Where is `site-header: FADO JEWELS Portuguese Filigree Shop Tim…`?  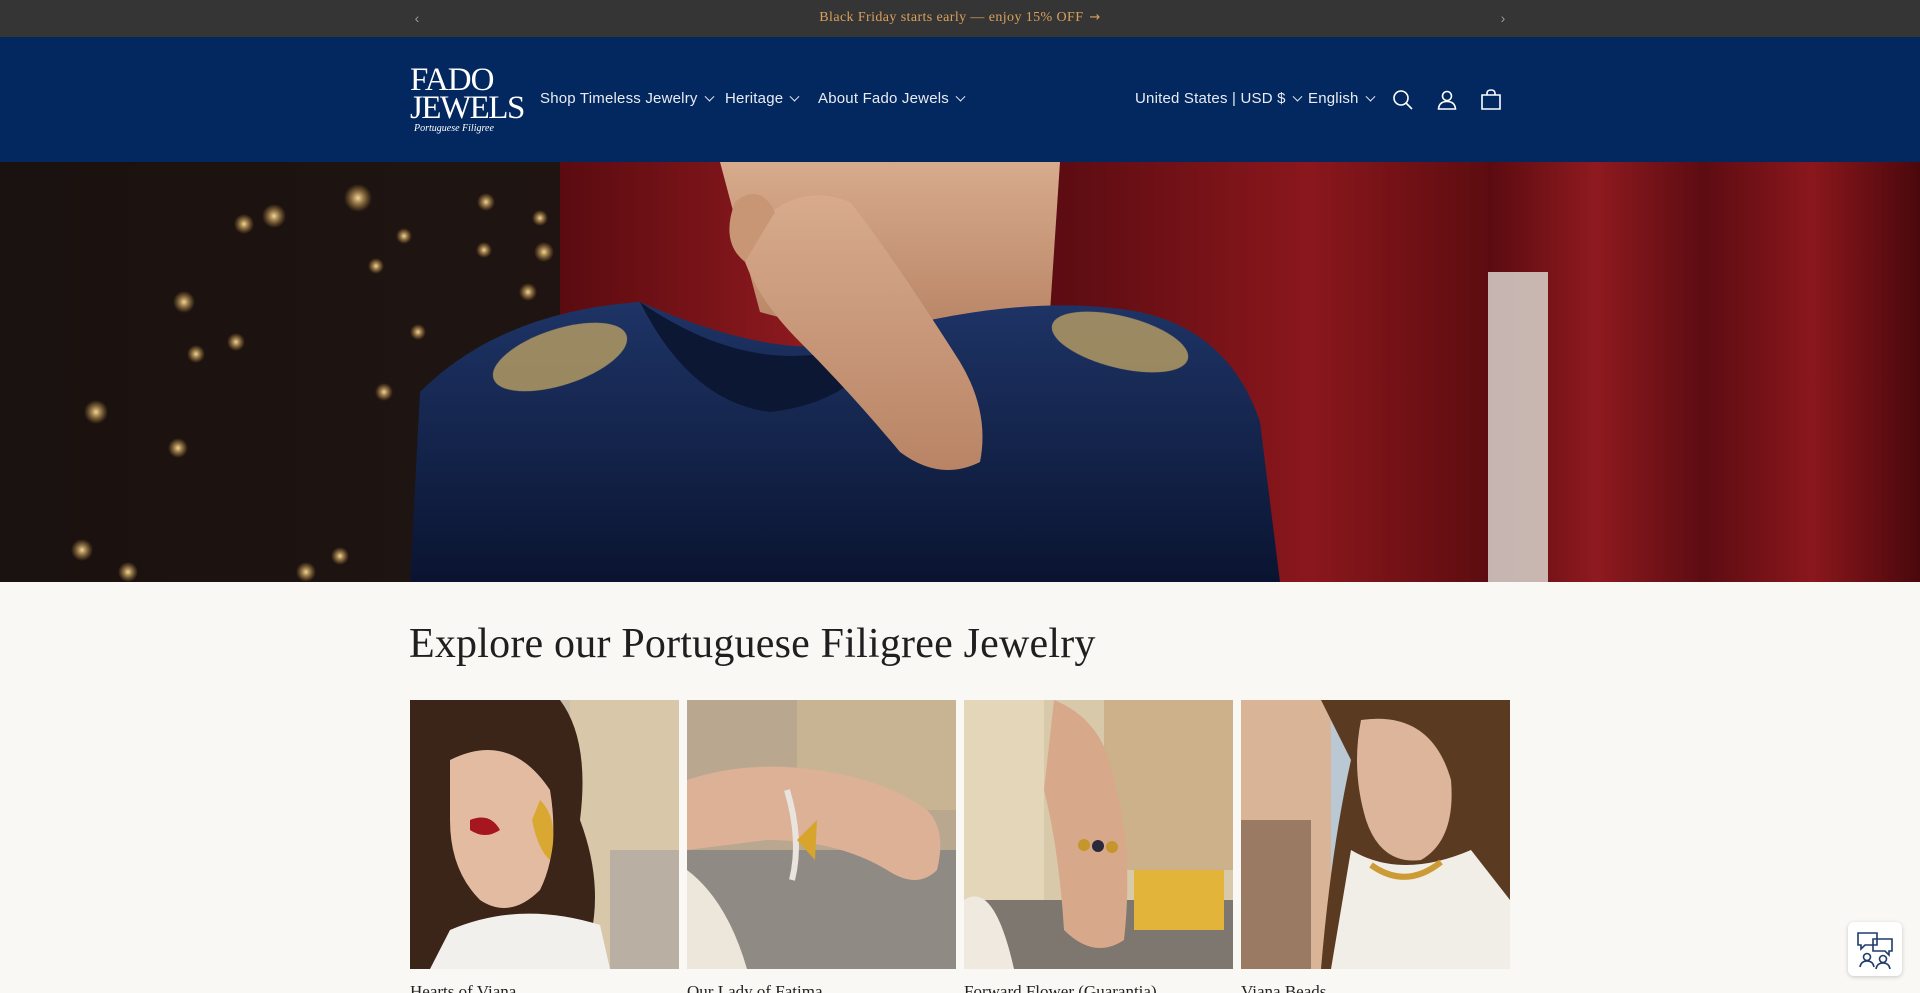 site-header: FADO JEWELS Portuguese Filigree Shop Tim… is located at coordinates (960, 99).